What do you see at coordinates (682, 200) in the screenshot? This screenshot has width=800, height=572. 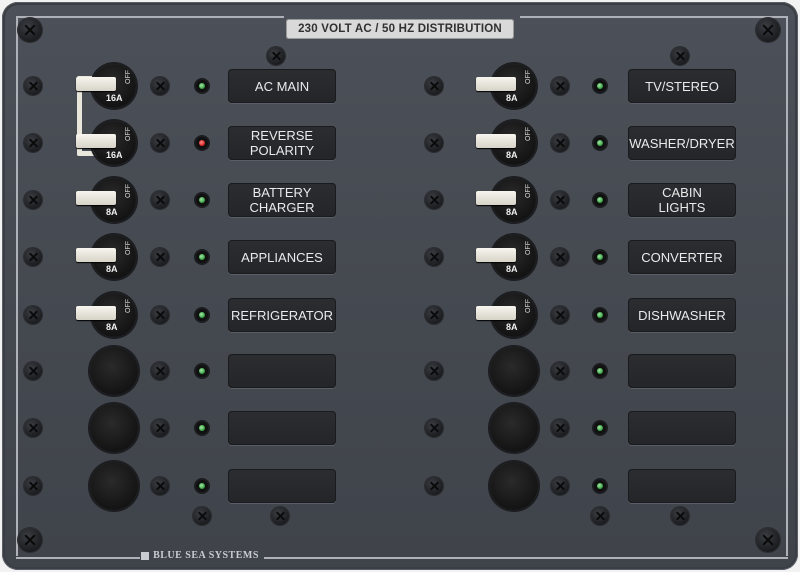 I see `circuit-label: CABIN LIGHTS` at bounding box center [682, 200].